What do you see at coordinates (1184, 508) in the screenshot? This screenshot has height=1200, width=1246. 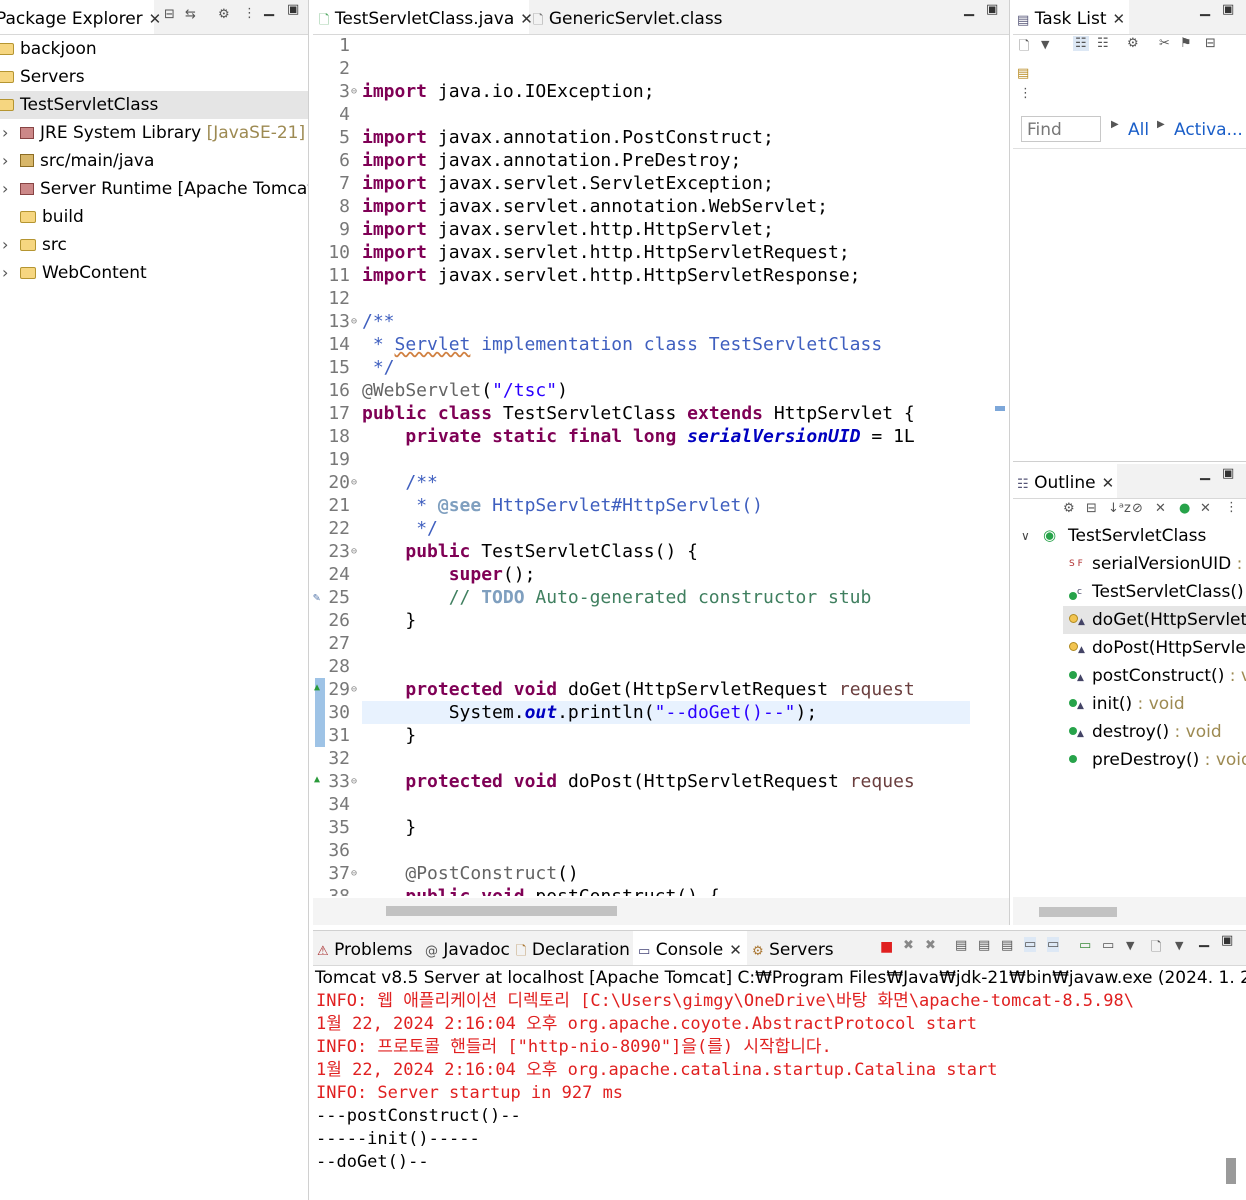 I see `hide-non-public-icon: ●` at bounding box center [1184, 508].